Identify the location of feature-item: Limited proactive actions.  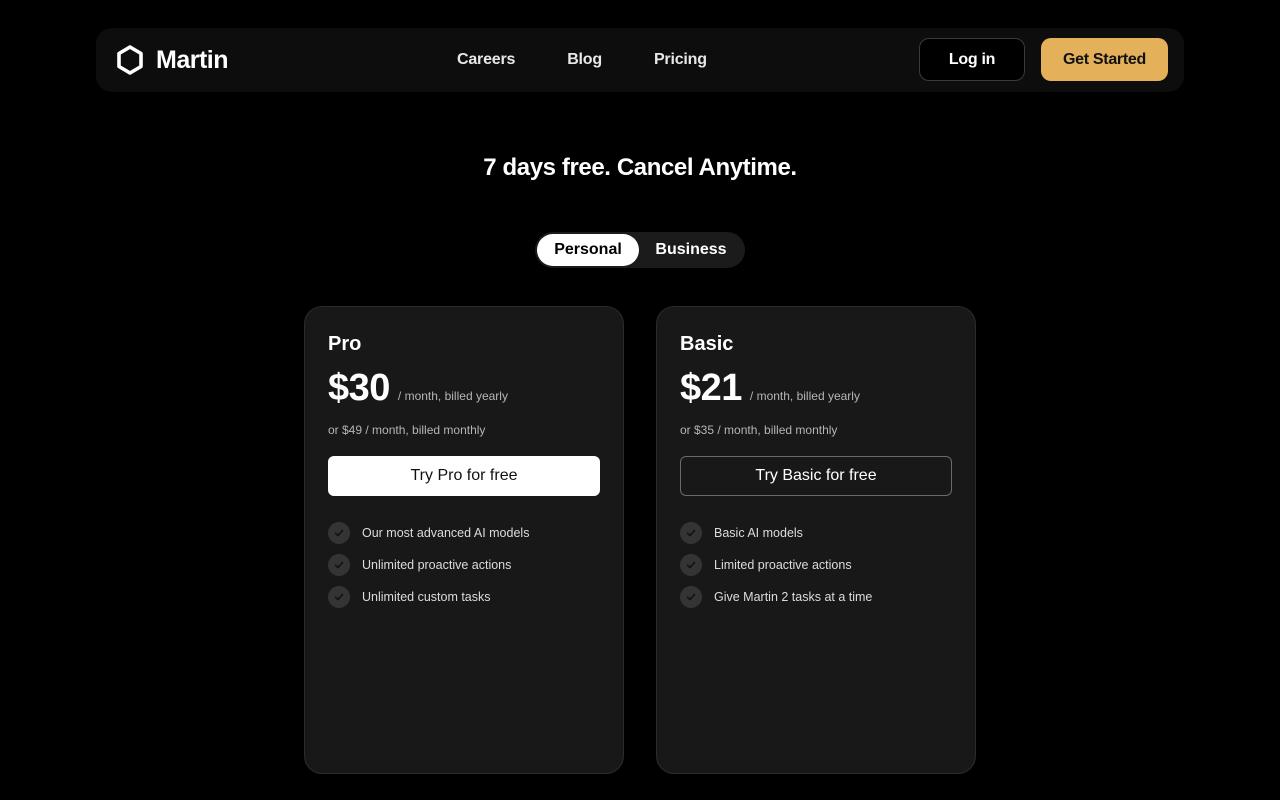
(776, 565).